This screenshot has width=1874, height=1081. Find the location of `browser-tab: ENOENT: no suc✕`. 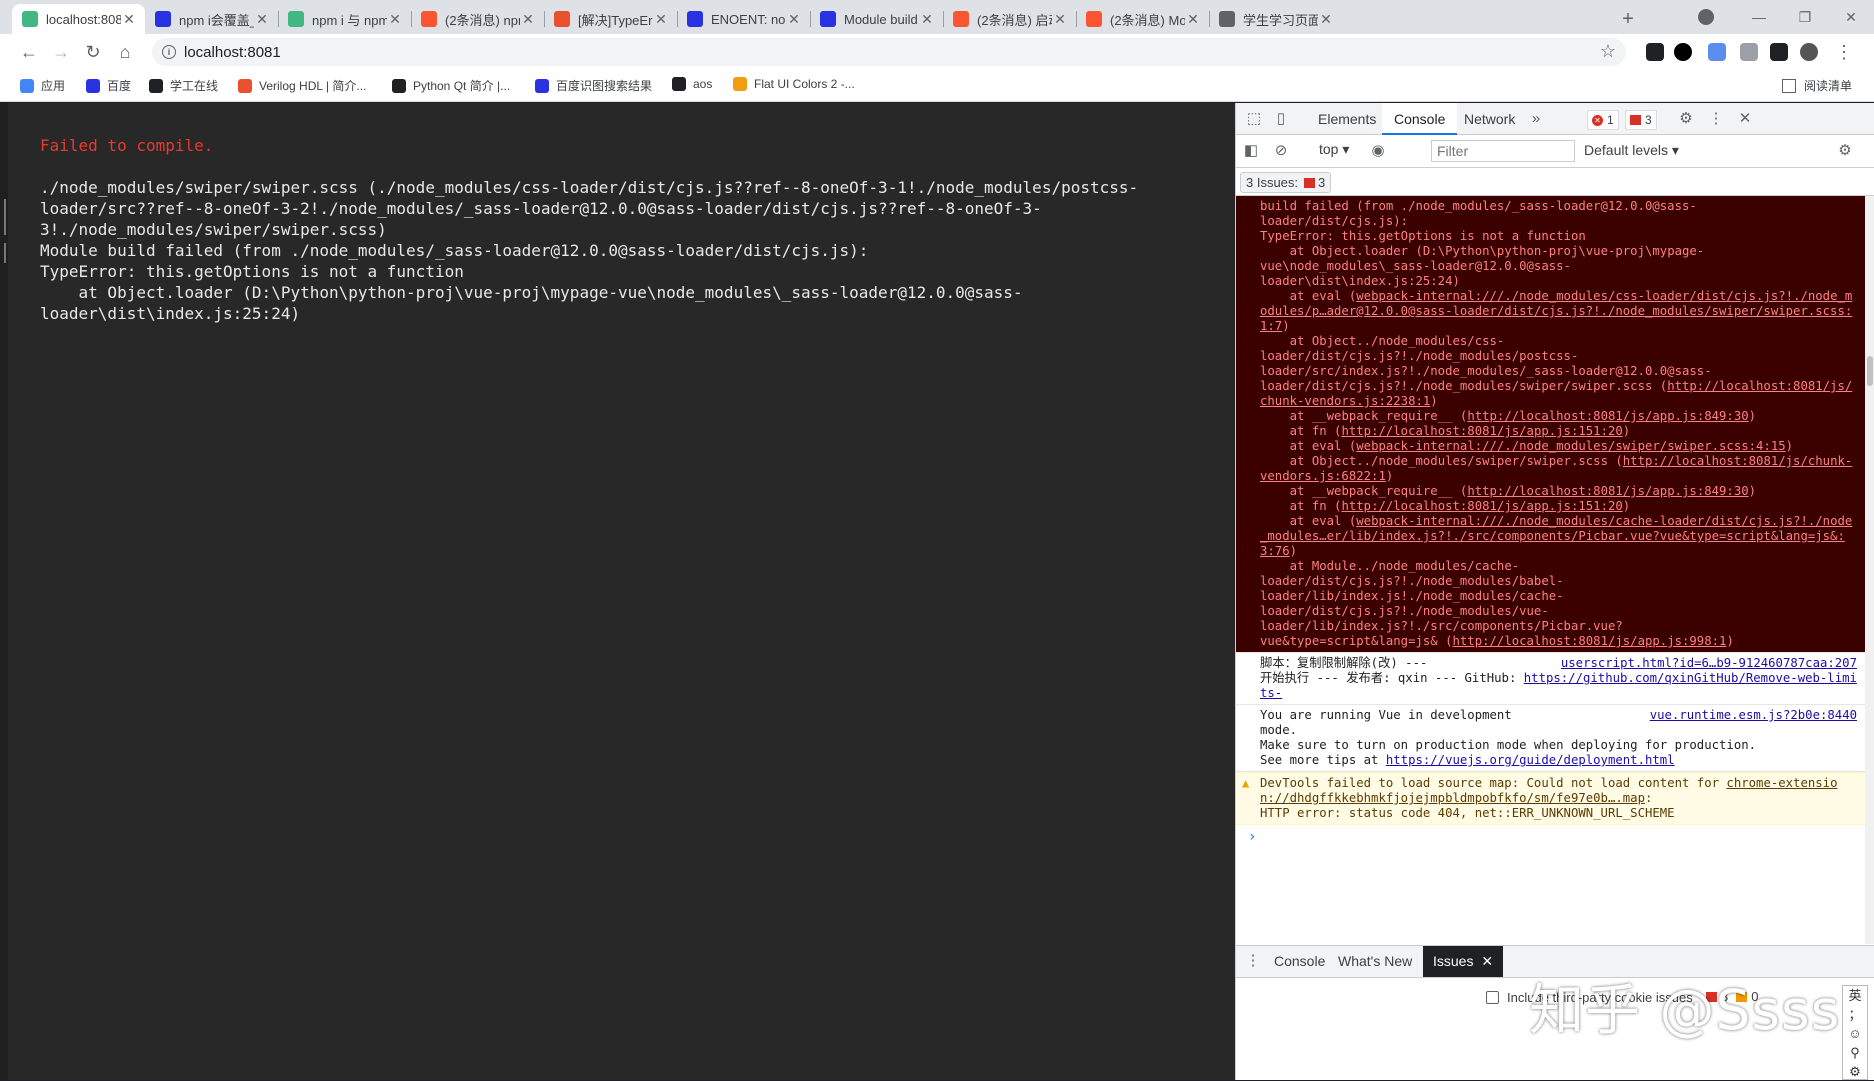

browser-tab: ENOENT: no suc✕ is located at coordinates (743, 19).